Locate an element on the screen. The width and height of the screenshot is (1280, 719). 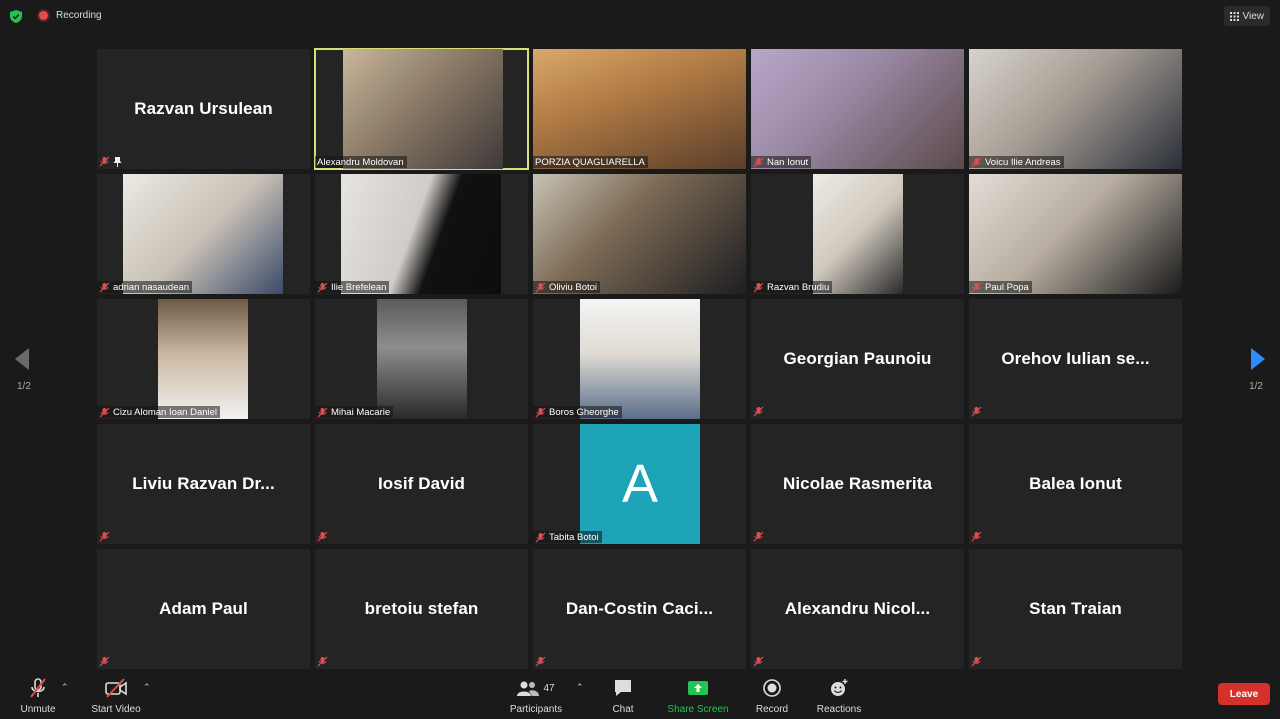
unmute-label: Unmute is located at coordinates (38, 709).